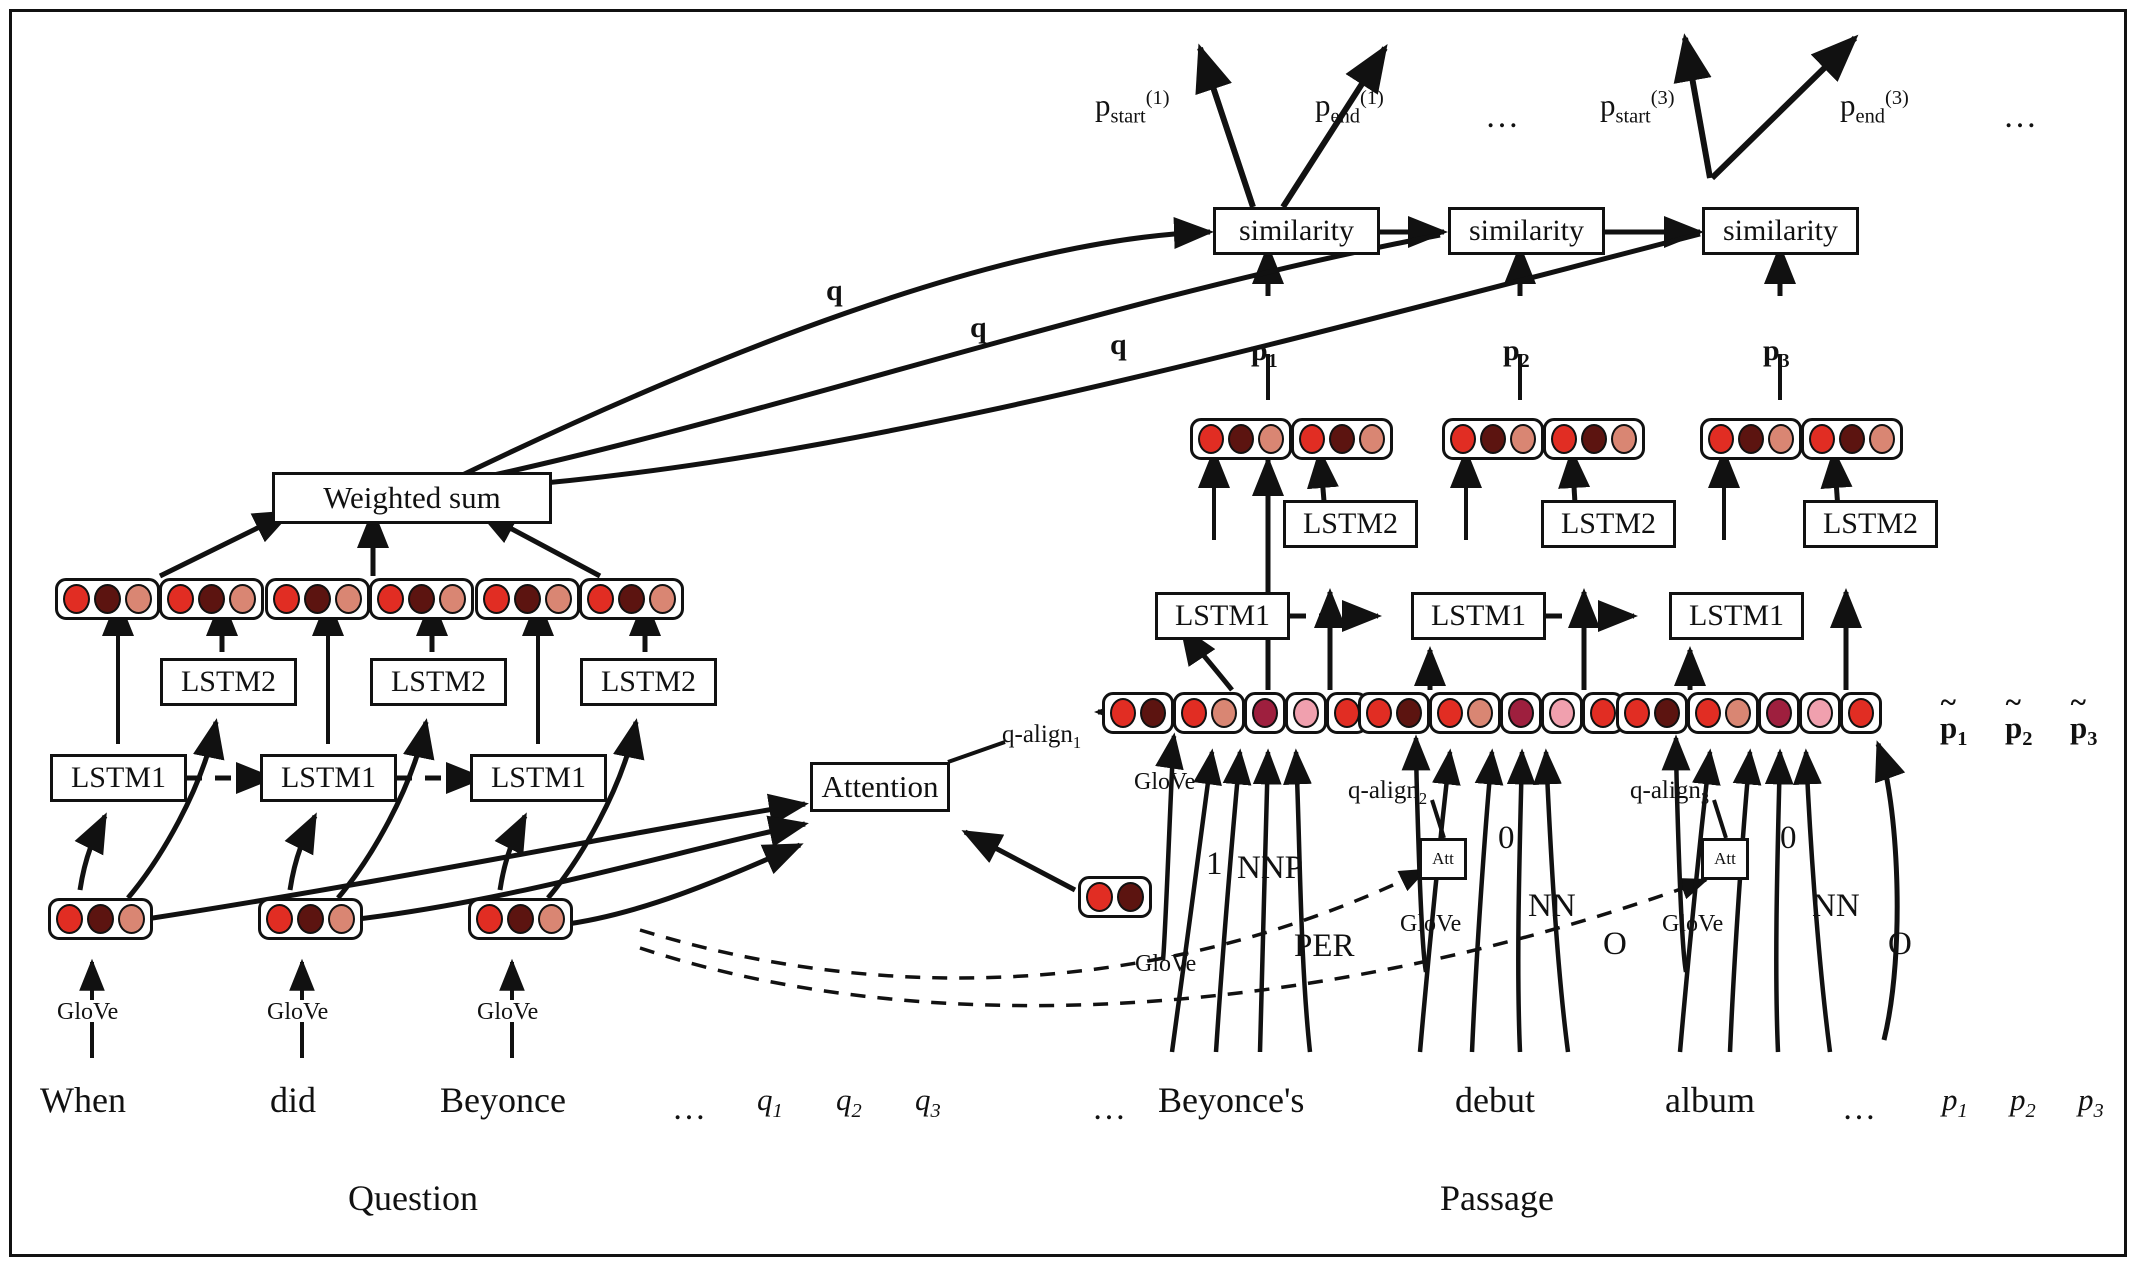  I want to click on passage-lstm1-3: LSTM1, so click(1736, 616).